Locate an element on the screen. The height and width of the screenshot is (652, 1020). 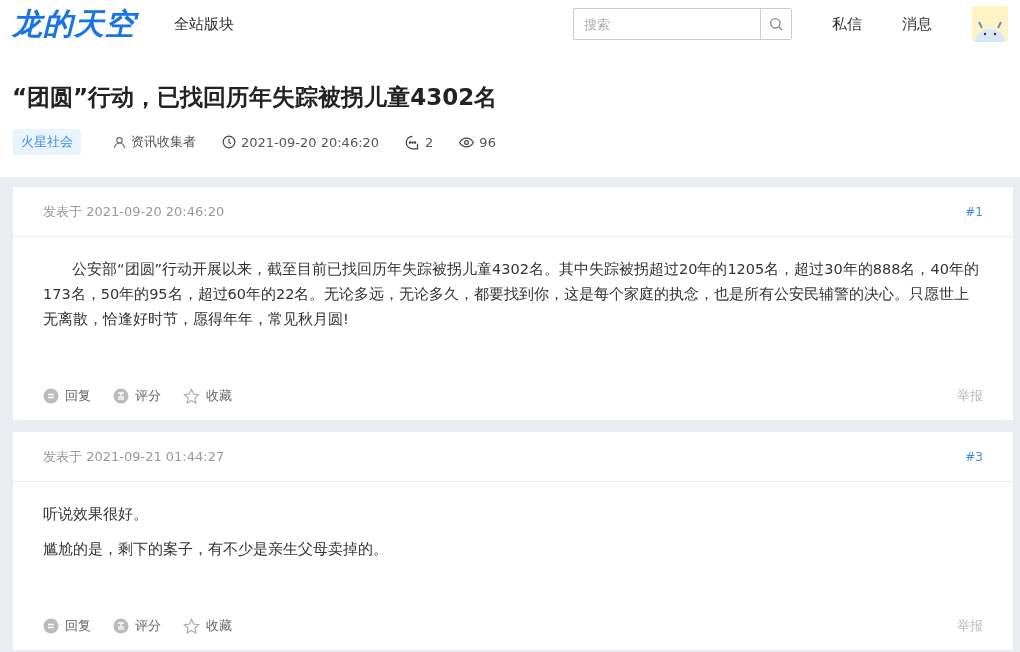
category-tag: 火星社会 is located at coordinates (47, 142).